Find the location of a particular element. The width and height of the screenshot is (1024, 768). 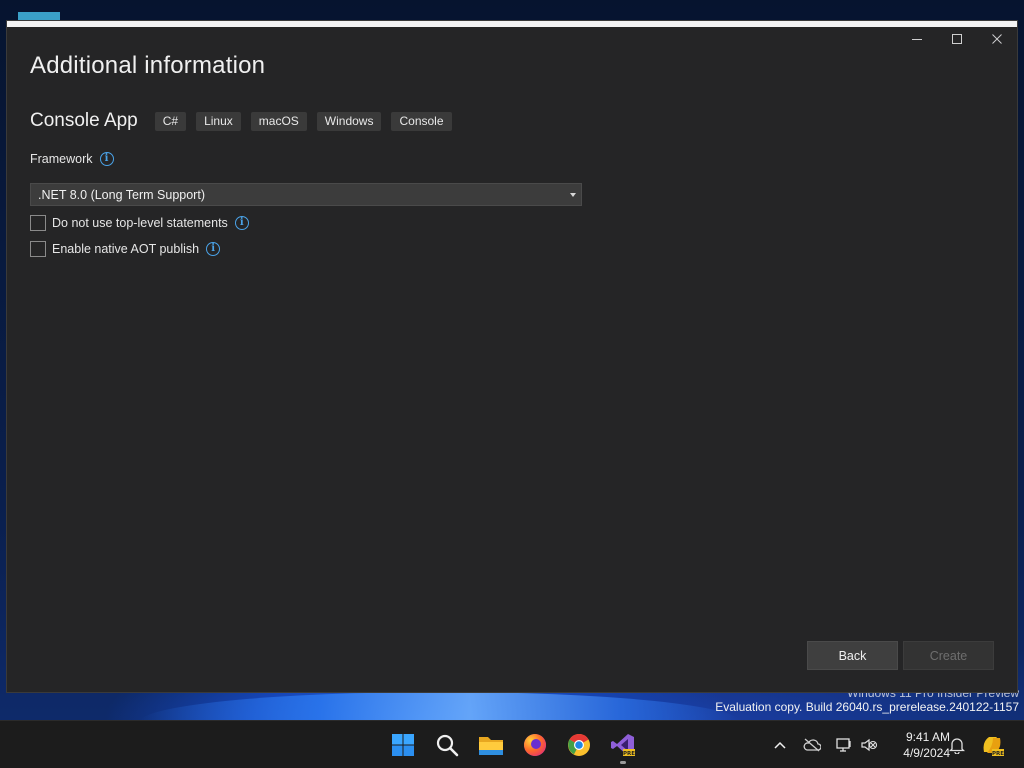

search-button is located at coordinates (447, 745).